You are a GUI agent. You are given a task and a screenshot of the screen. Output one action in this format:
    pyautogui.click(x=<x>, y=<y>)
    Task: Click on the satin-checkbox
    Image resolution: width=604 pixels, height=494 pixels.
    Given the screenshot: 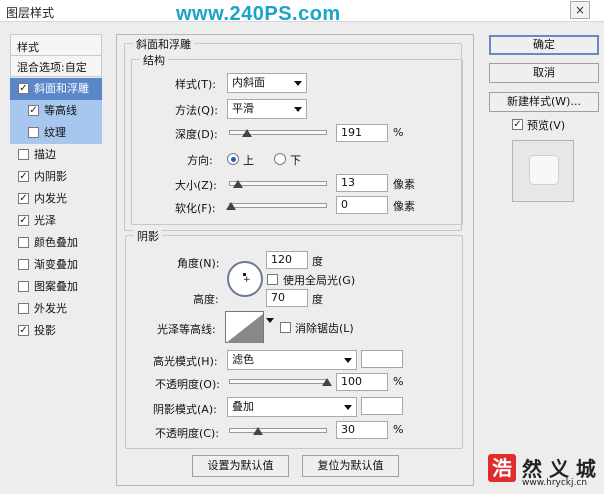 What is the action you would take?
    pyautogui.click(x=23, y=220)
    